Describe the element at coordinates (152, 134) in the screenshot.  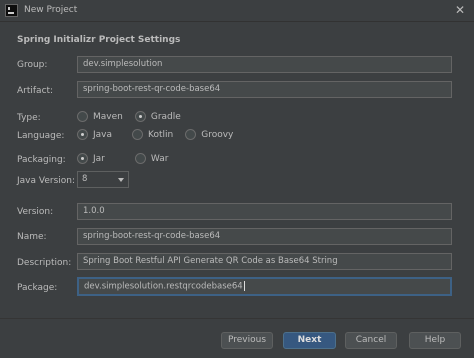
I see `language-kotlin-radio: Kotlin` at that location.